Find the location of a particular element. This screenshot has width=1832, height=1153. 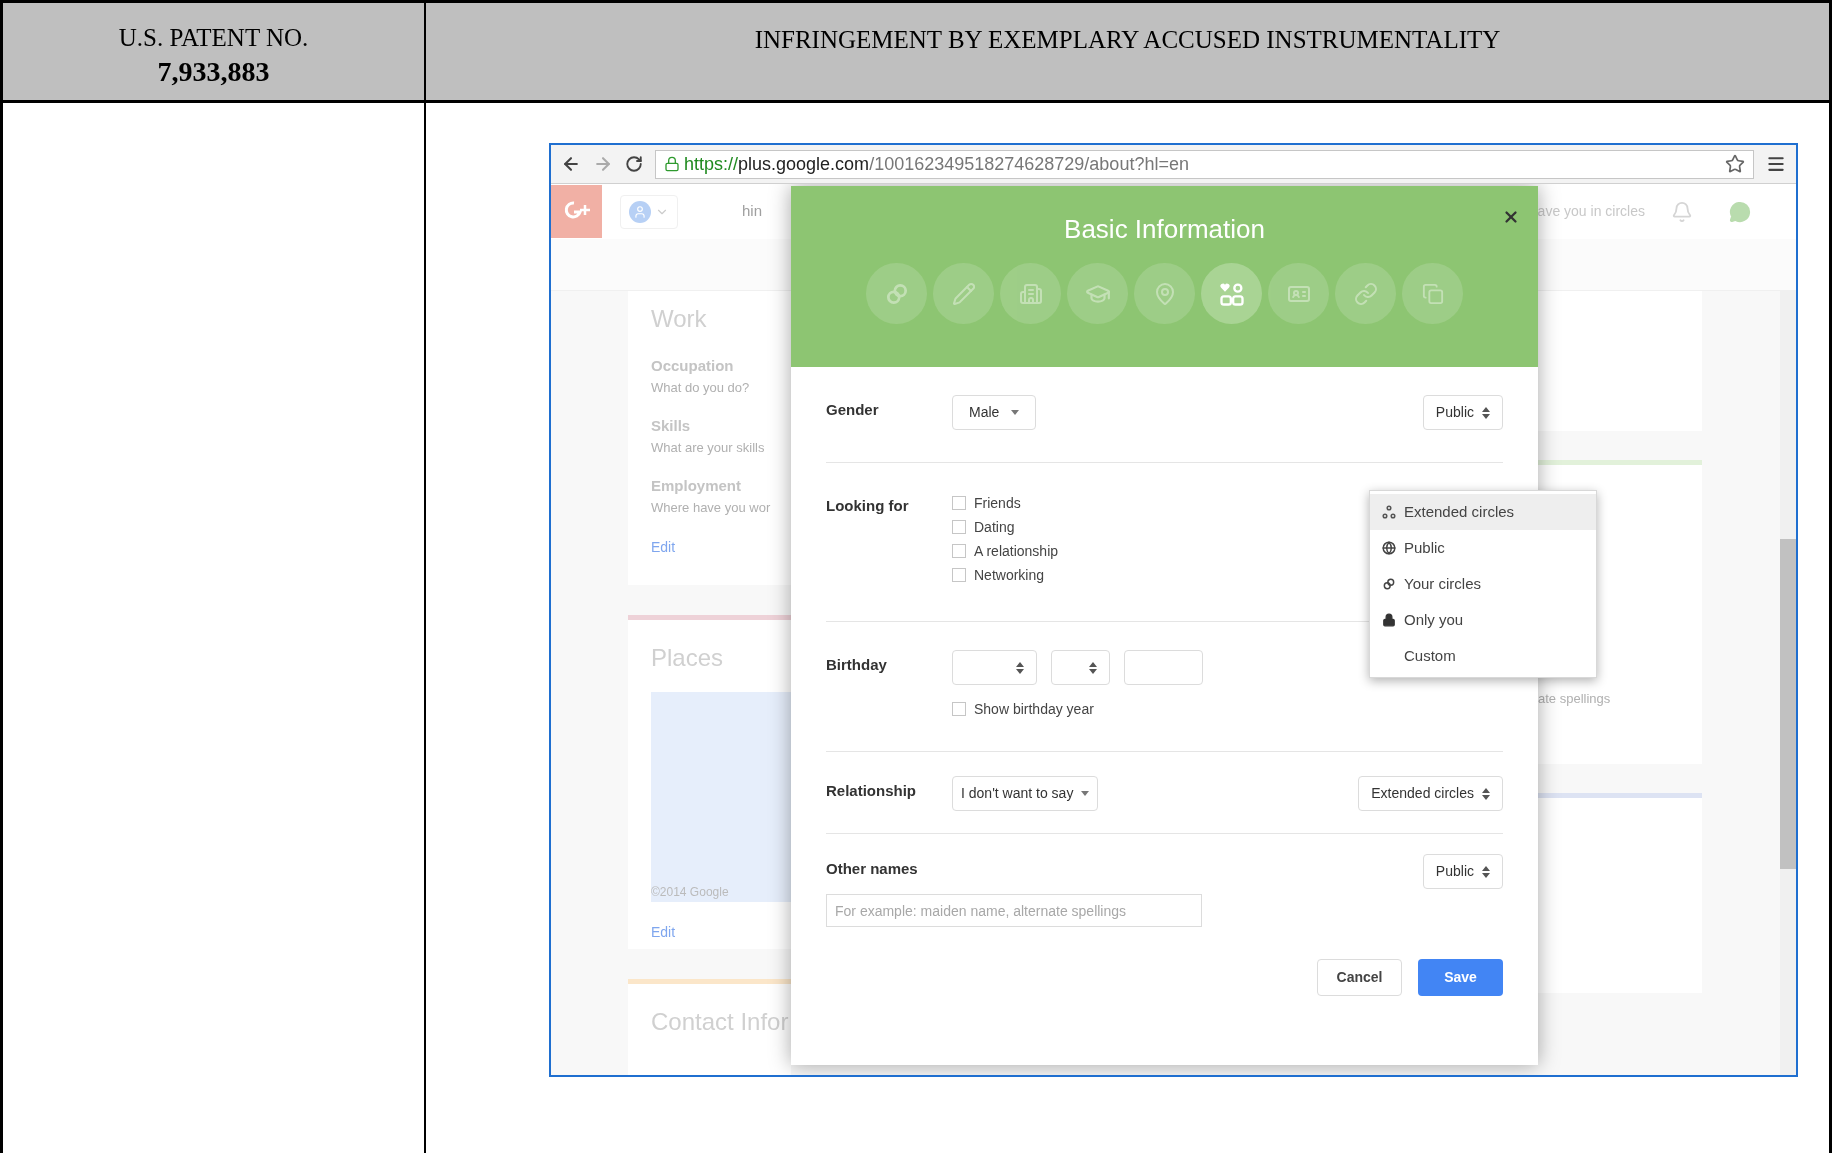

globe-icon is located at coordinates (1389, 548).